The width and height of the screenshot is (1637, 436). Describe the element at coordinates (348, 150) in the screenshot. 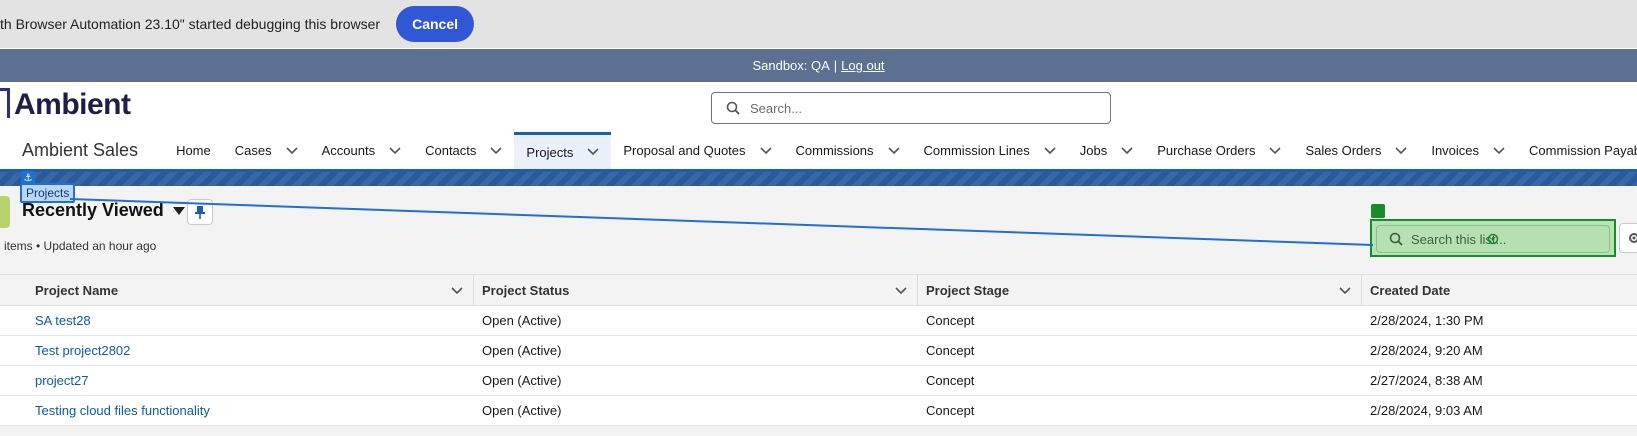

I see `nav-tab-label: Accounts` at that location.